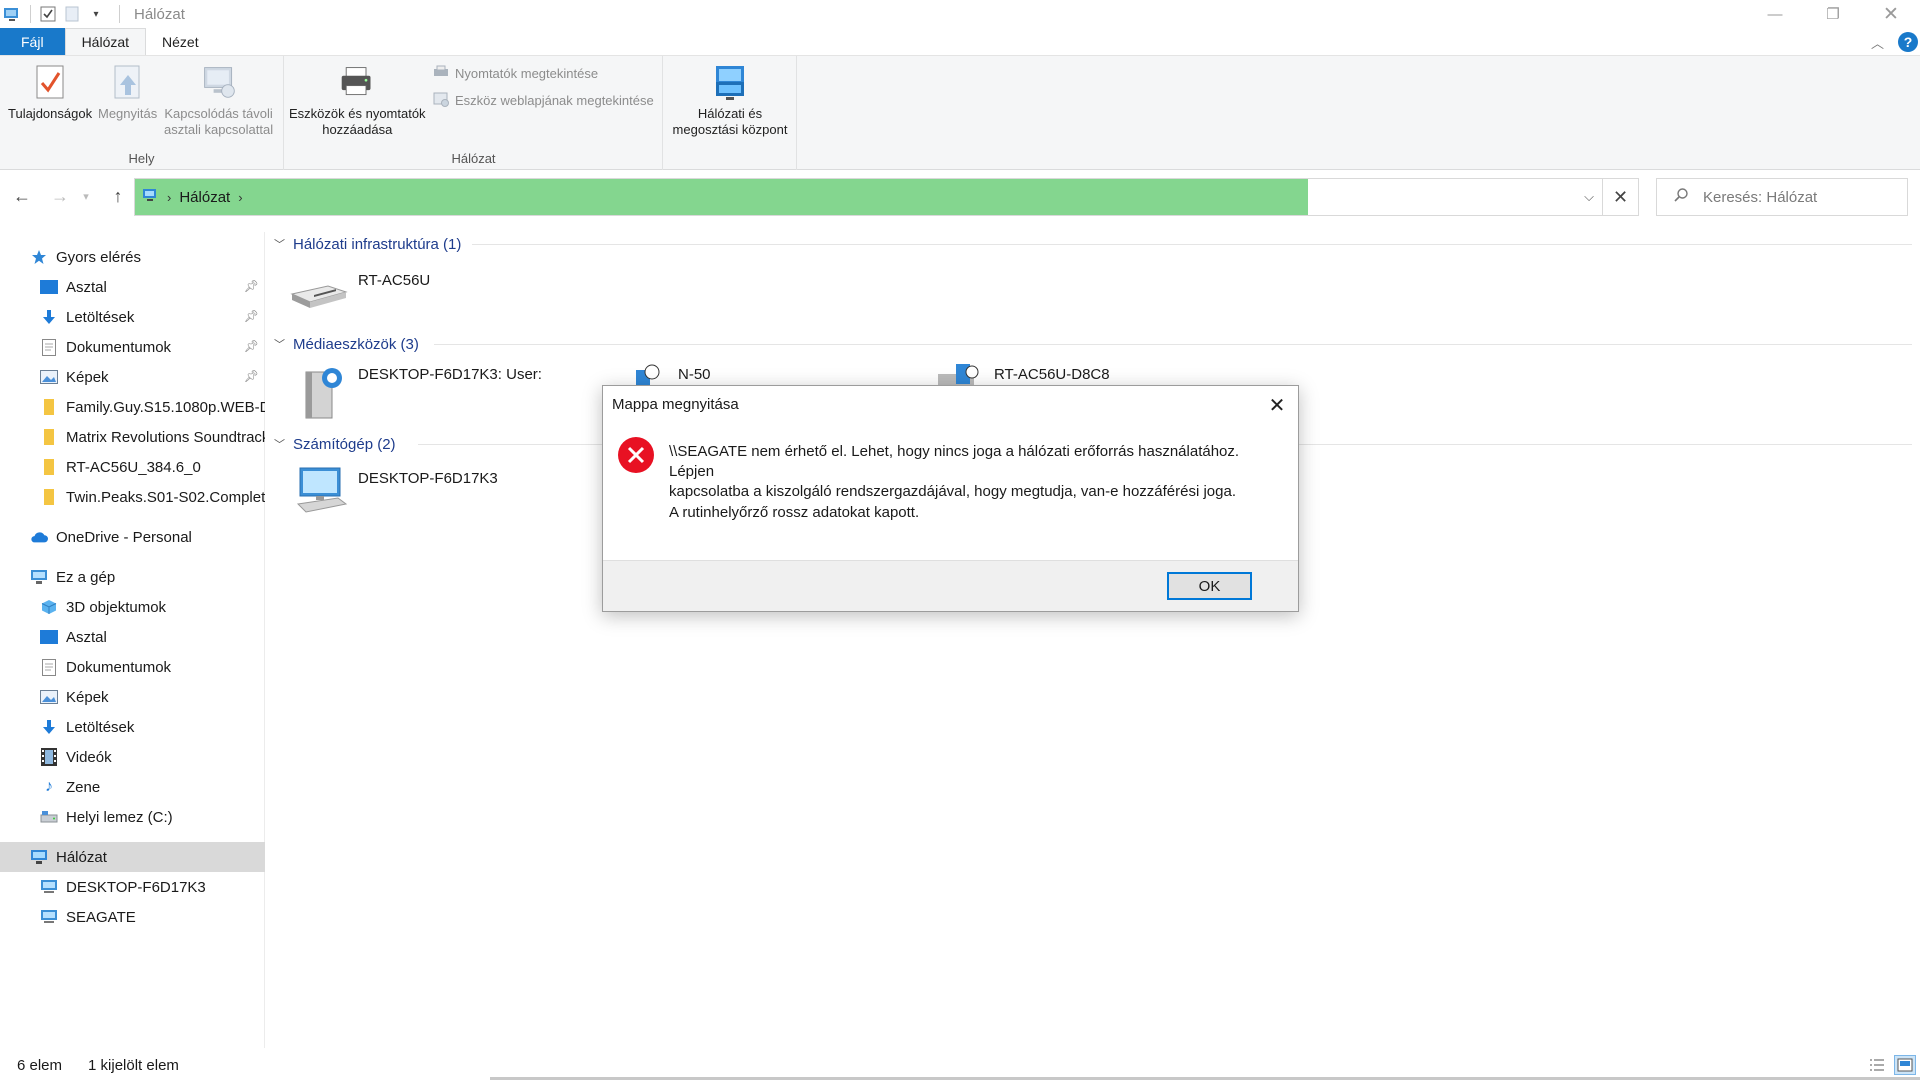 The image size is (1920, 1080). What do you see at coordinates (730, 100) in the screenshot?
I see `network-sharing-center-button: Hálózati és megosztási központ` at bounding box center [730, 100].